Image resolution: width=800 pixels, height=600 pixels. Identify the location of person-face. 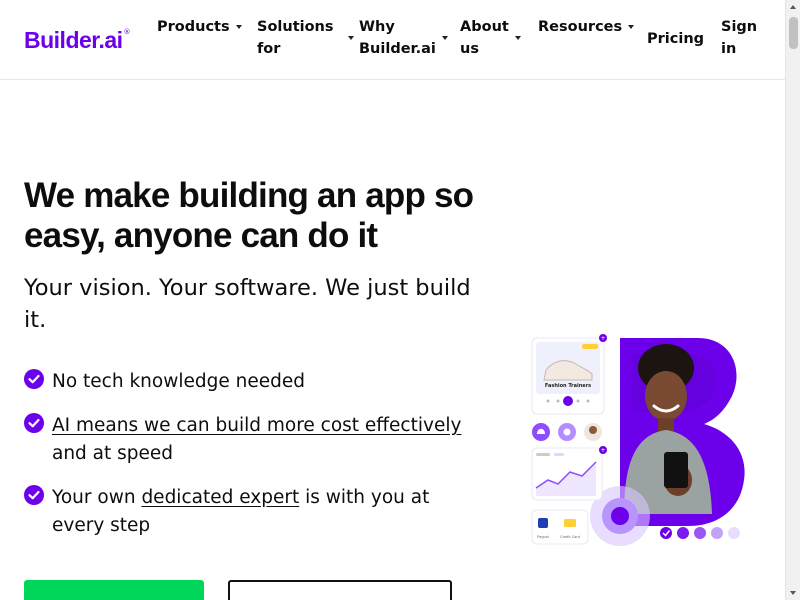
(666, 396).